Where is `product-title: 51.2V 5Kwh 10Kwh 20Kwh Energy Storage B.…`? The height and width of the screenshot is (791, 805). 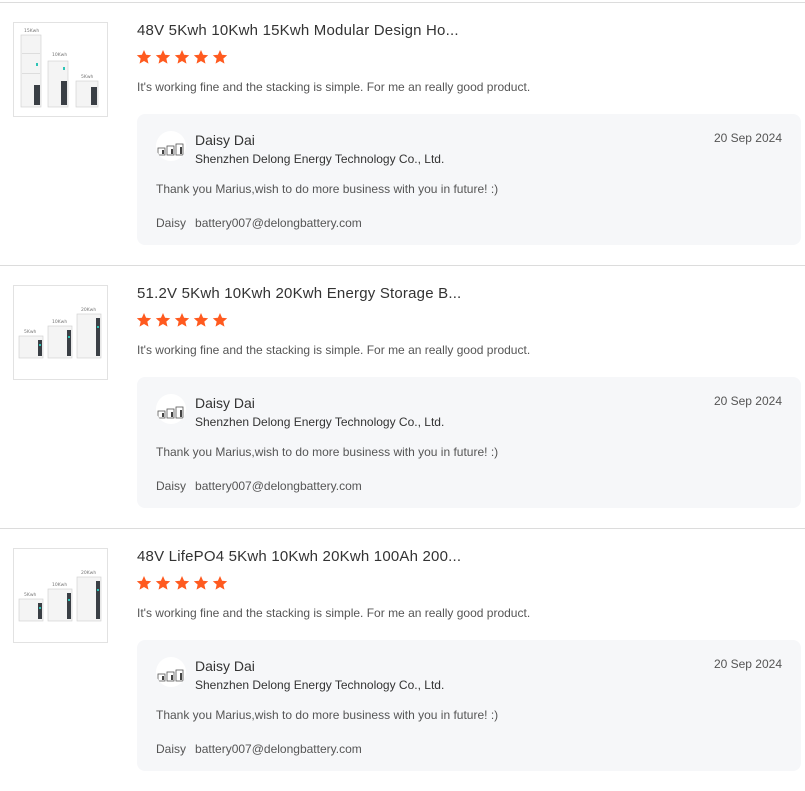
product-title: 51.2V 5Kwh 10Kwh 20Kwh Energy Storage B.… is located at coordinates (299, 293).